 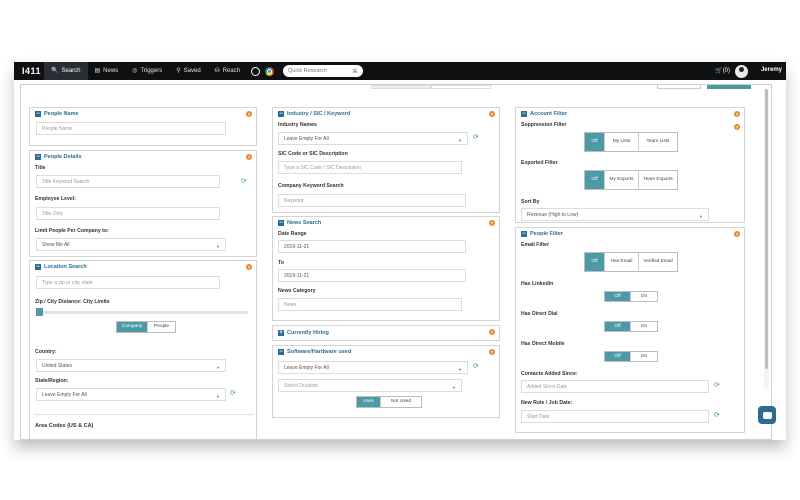 What do you see at coordinates (66, 71) in the screenshot?
I see `nav-search: 🔍 Search` at bounding box center [66, 71].